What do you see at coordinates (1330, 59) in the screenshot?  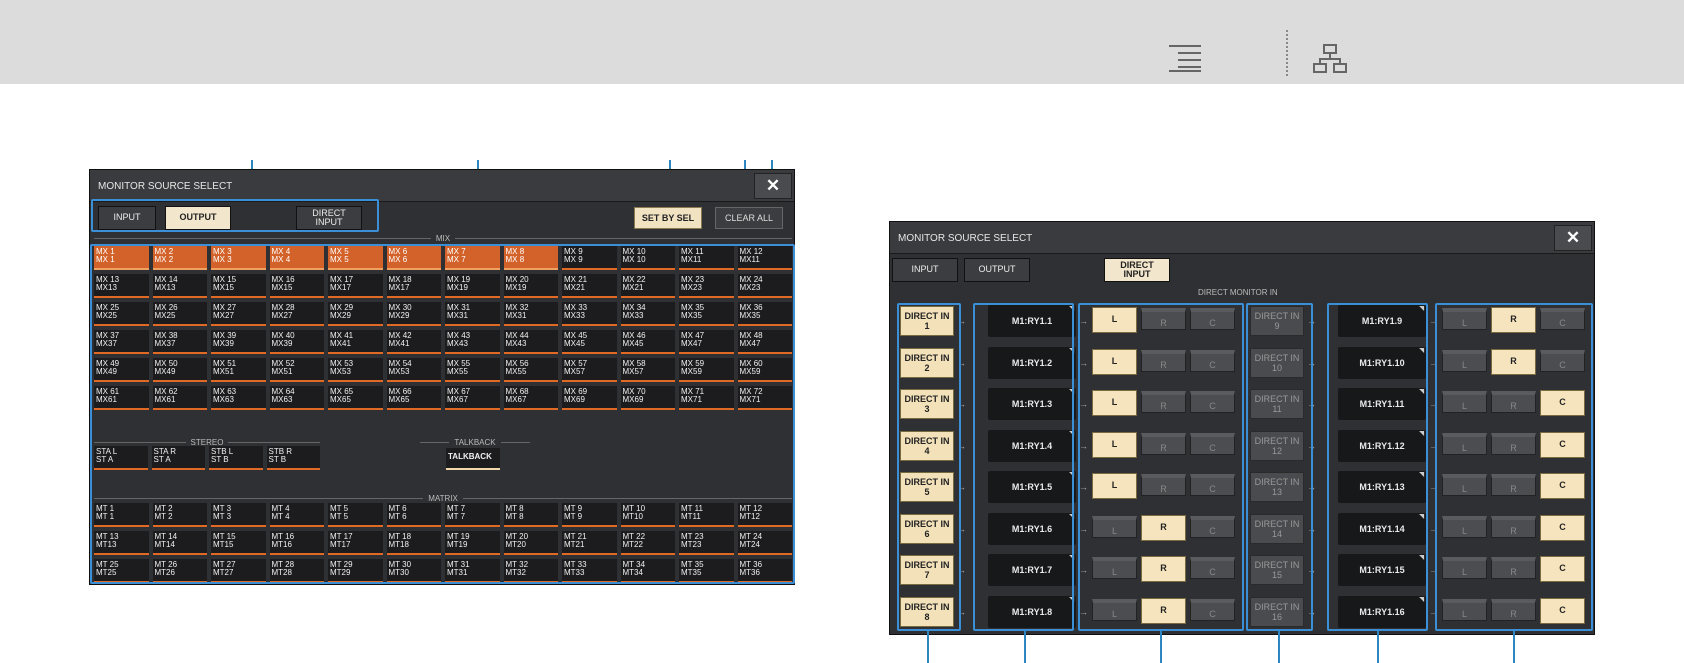 I see `hierarchy-icon` at bounding box center [1330, 59].